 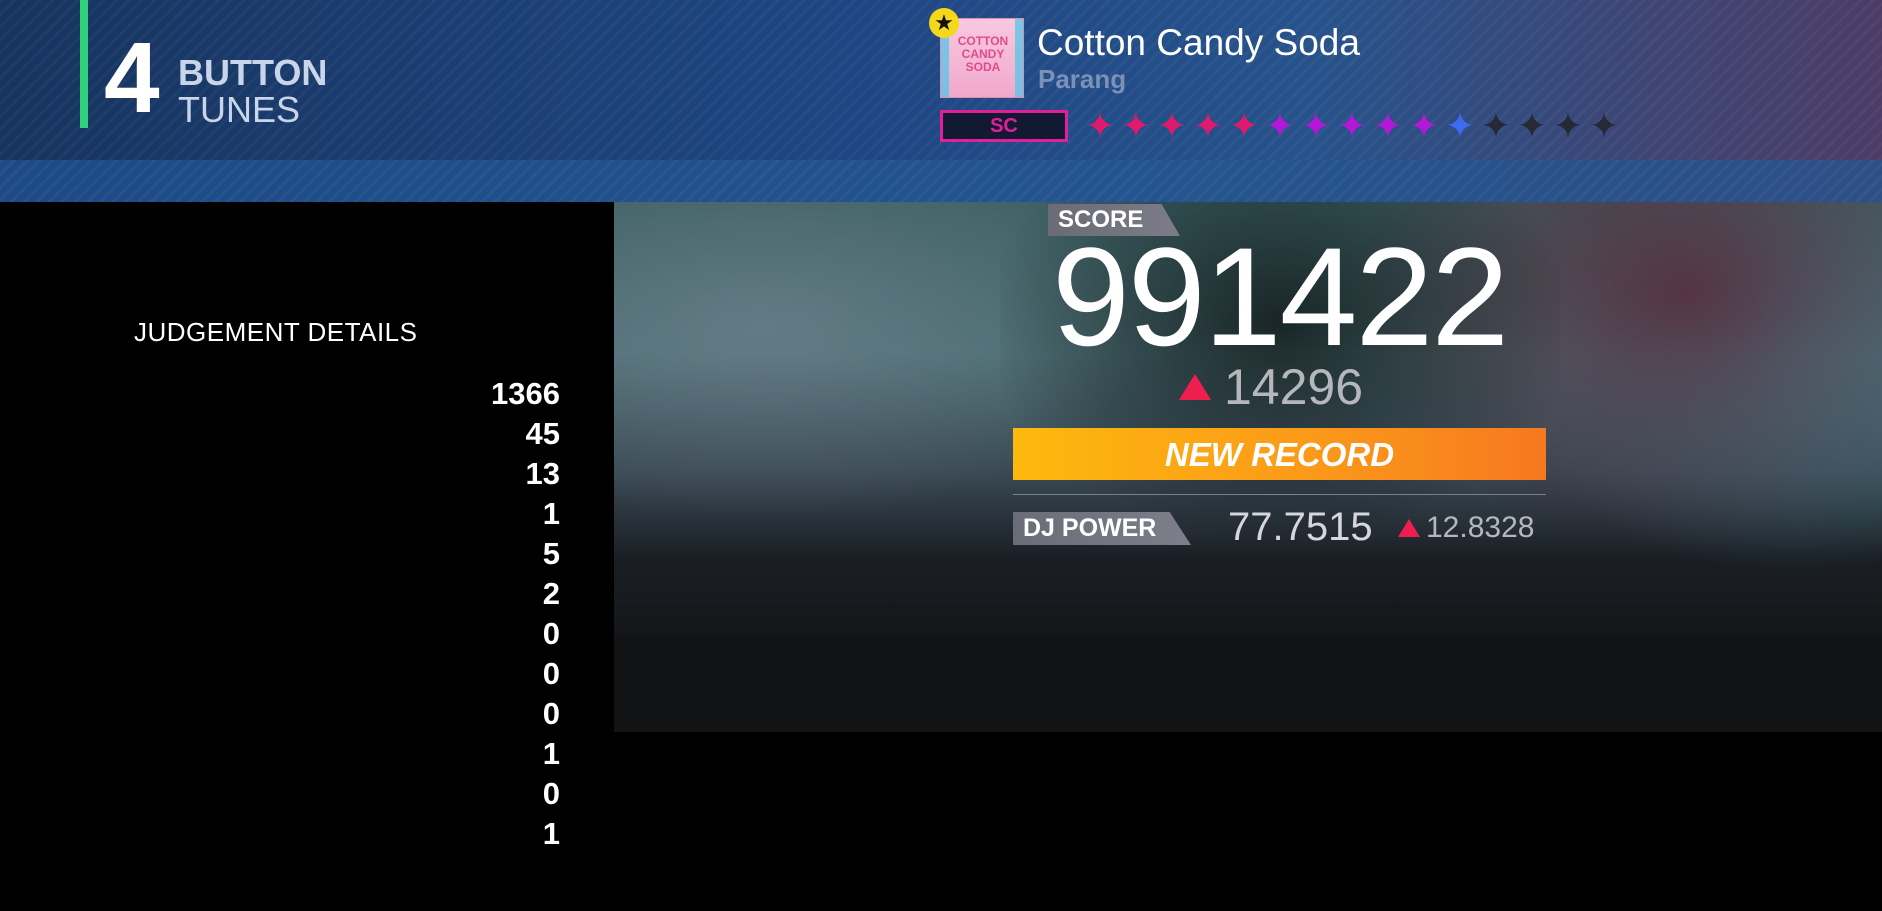 What do you see at coordinates (551, 553) in the screenshot?
I see `judgement-value: 5` at bounding box center [551, 553].